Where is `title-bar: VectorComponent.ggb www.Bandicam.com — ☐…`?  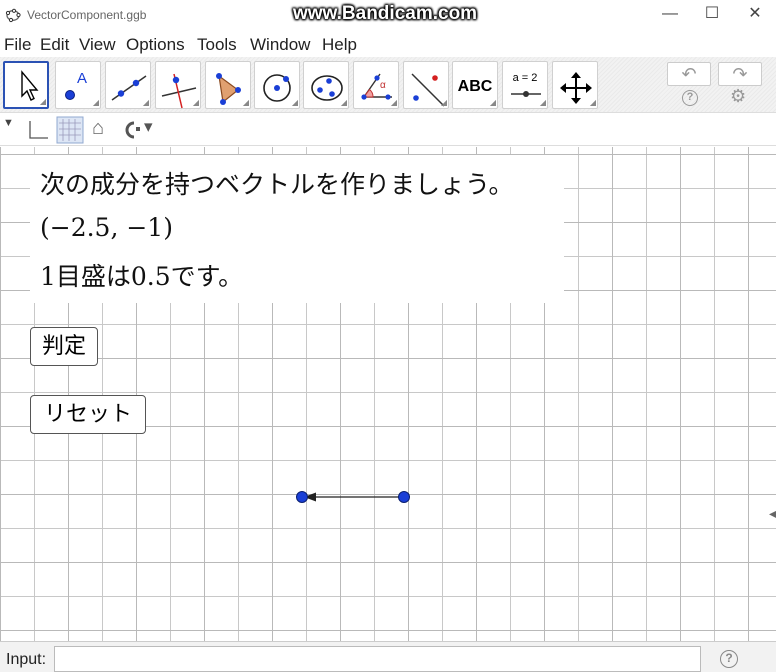 title-bar: VectorComponent.ggb www.Bandicam.com — ☐… is located at coordinates (388, 15).